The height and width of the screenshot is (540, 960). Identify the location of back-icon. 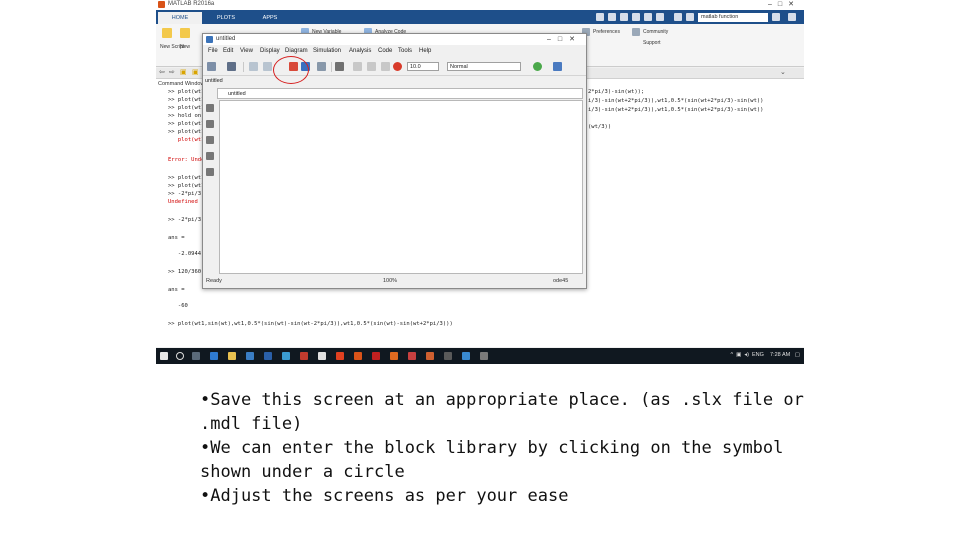
(253, 66).